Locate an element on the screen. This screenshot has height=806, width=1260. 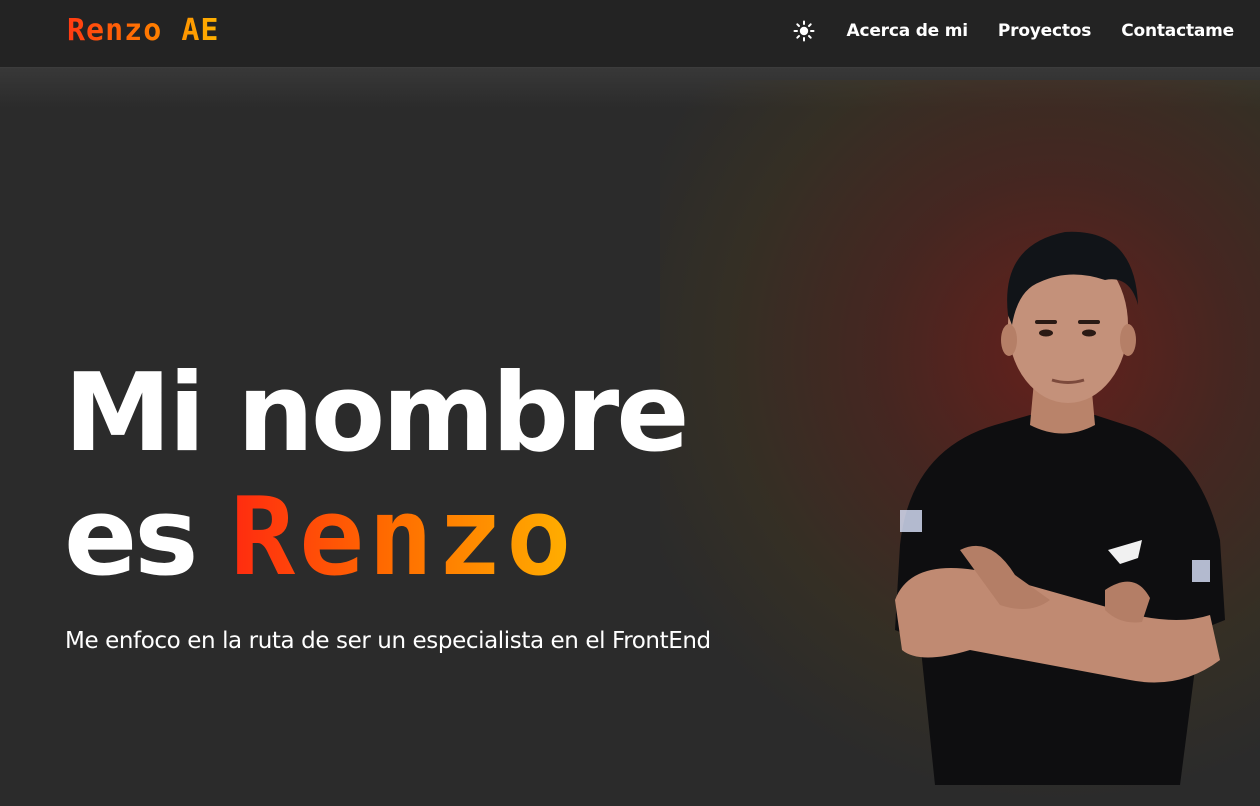
theme-toggle-button is located at coordinates (804, 31).